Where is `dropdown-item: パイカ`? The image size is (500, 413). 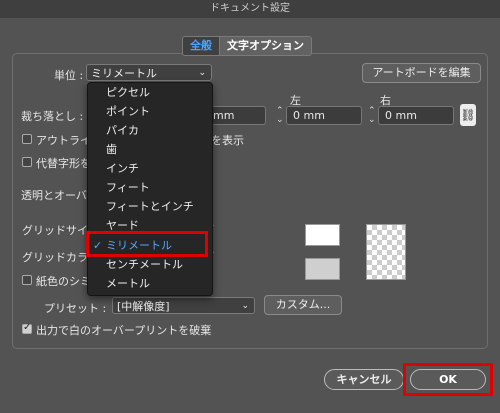 dropdown-item: パイカ is located at coordinates (150, 130).